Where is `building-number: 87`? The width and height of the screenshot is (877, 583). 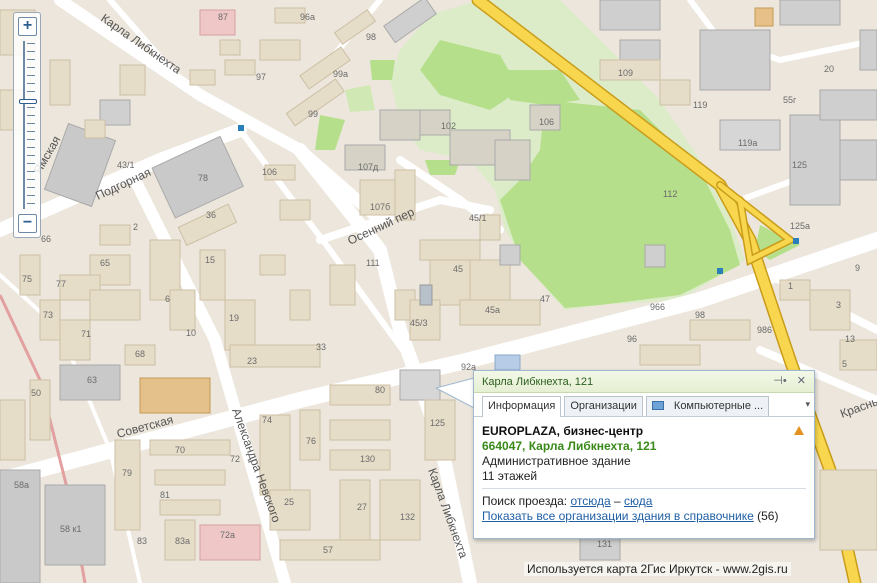
building-number: 87 is located at coordinates (223, 17).